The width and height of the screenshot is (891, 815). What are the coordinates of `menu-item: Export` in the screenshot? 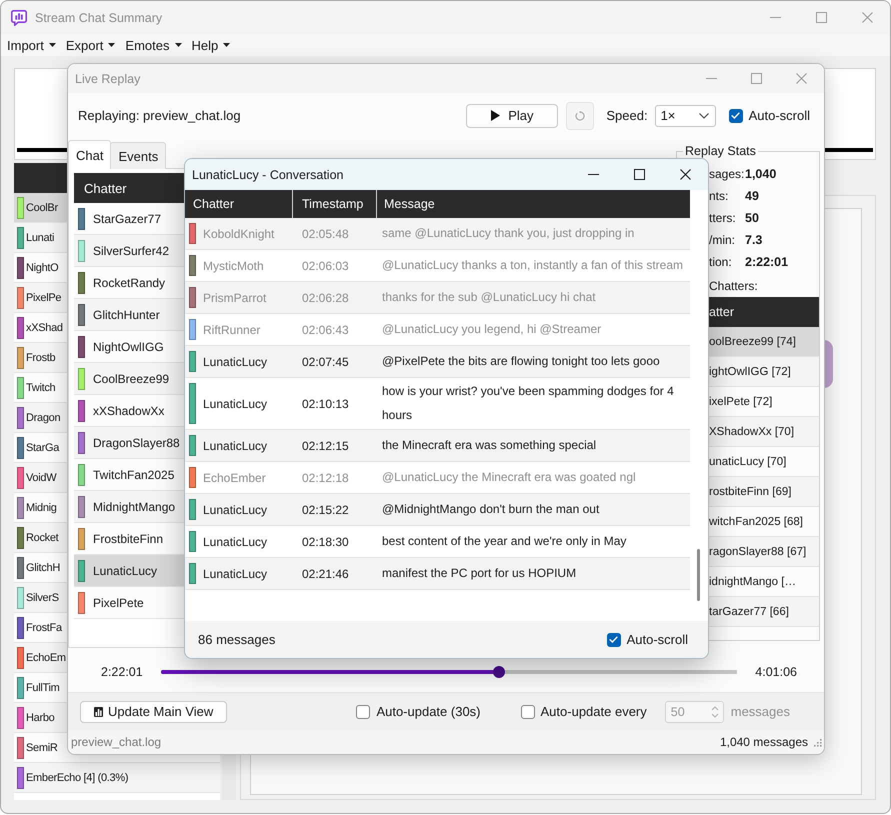 It's located at (90, 45).